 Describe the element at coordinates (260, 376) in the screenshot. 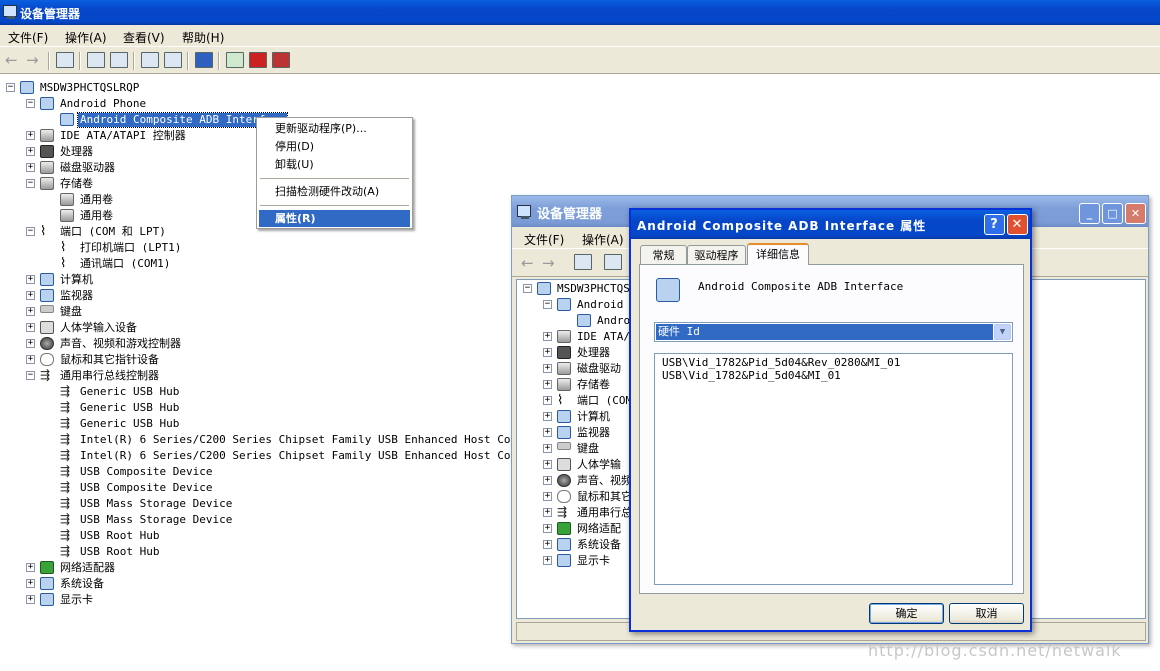

I see `tree-node: − ⇶ 通用串行总线控制器` at that location.